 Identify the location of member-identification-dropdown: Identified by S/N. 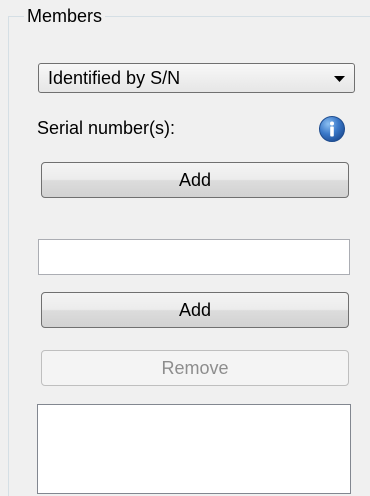
(196, 78).